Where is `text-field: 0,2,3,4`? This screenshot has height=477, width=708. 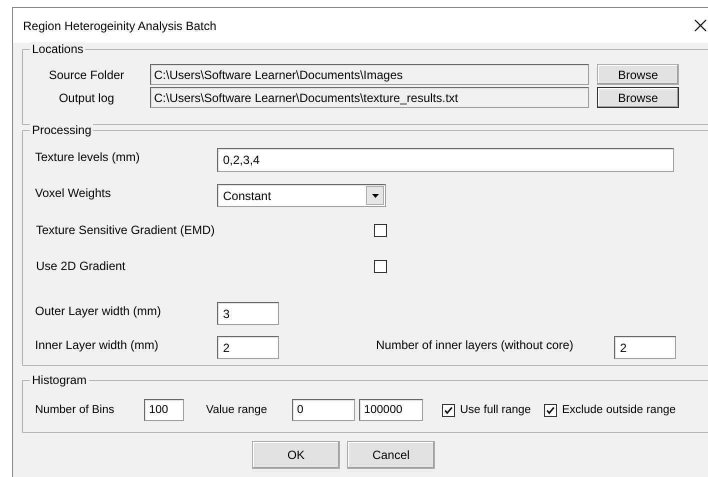 text-field: 0,2,3,4 is located at coordinates (445, 160).